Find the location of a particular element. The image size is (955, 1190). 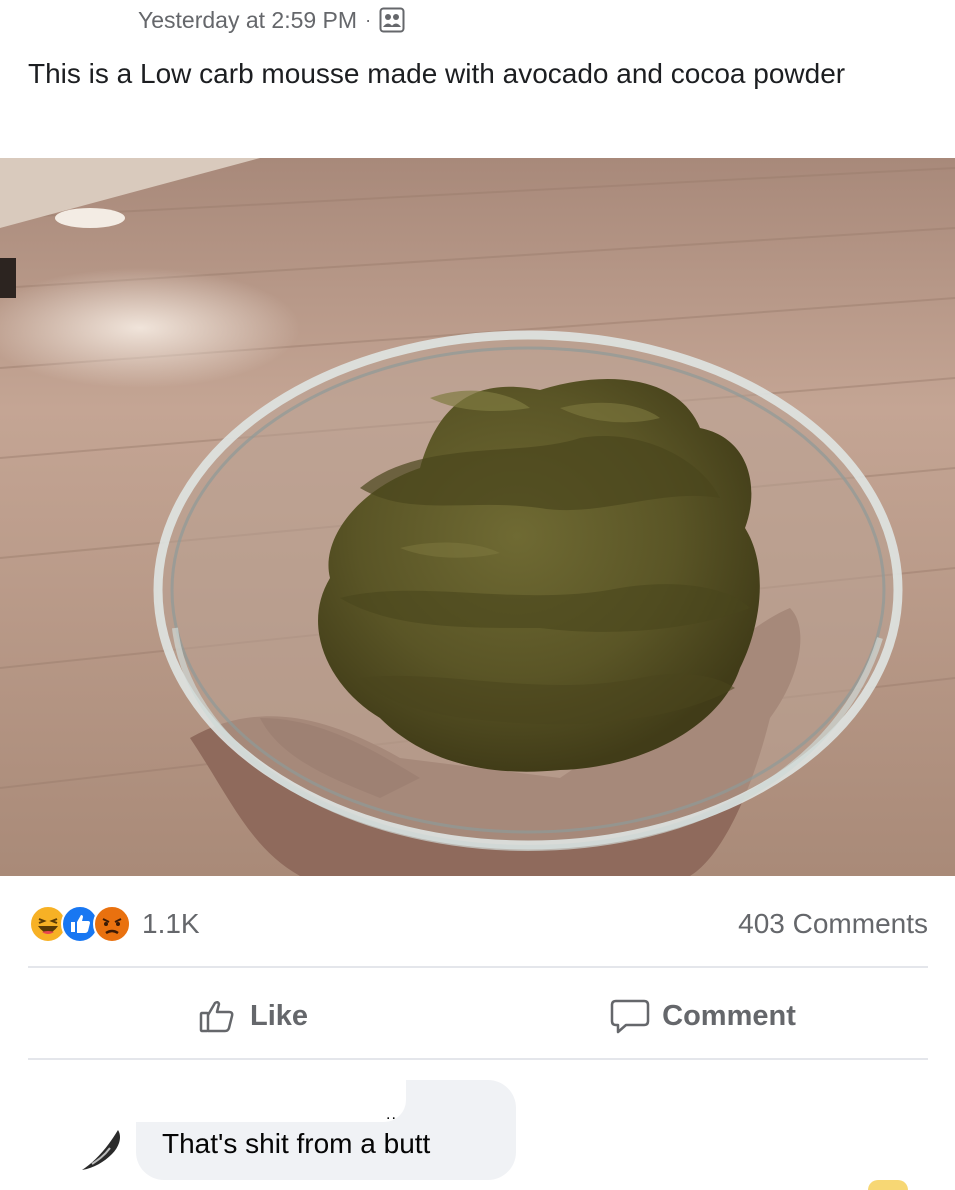

thumbs-up-icon is located at coordinates (218, 1016).